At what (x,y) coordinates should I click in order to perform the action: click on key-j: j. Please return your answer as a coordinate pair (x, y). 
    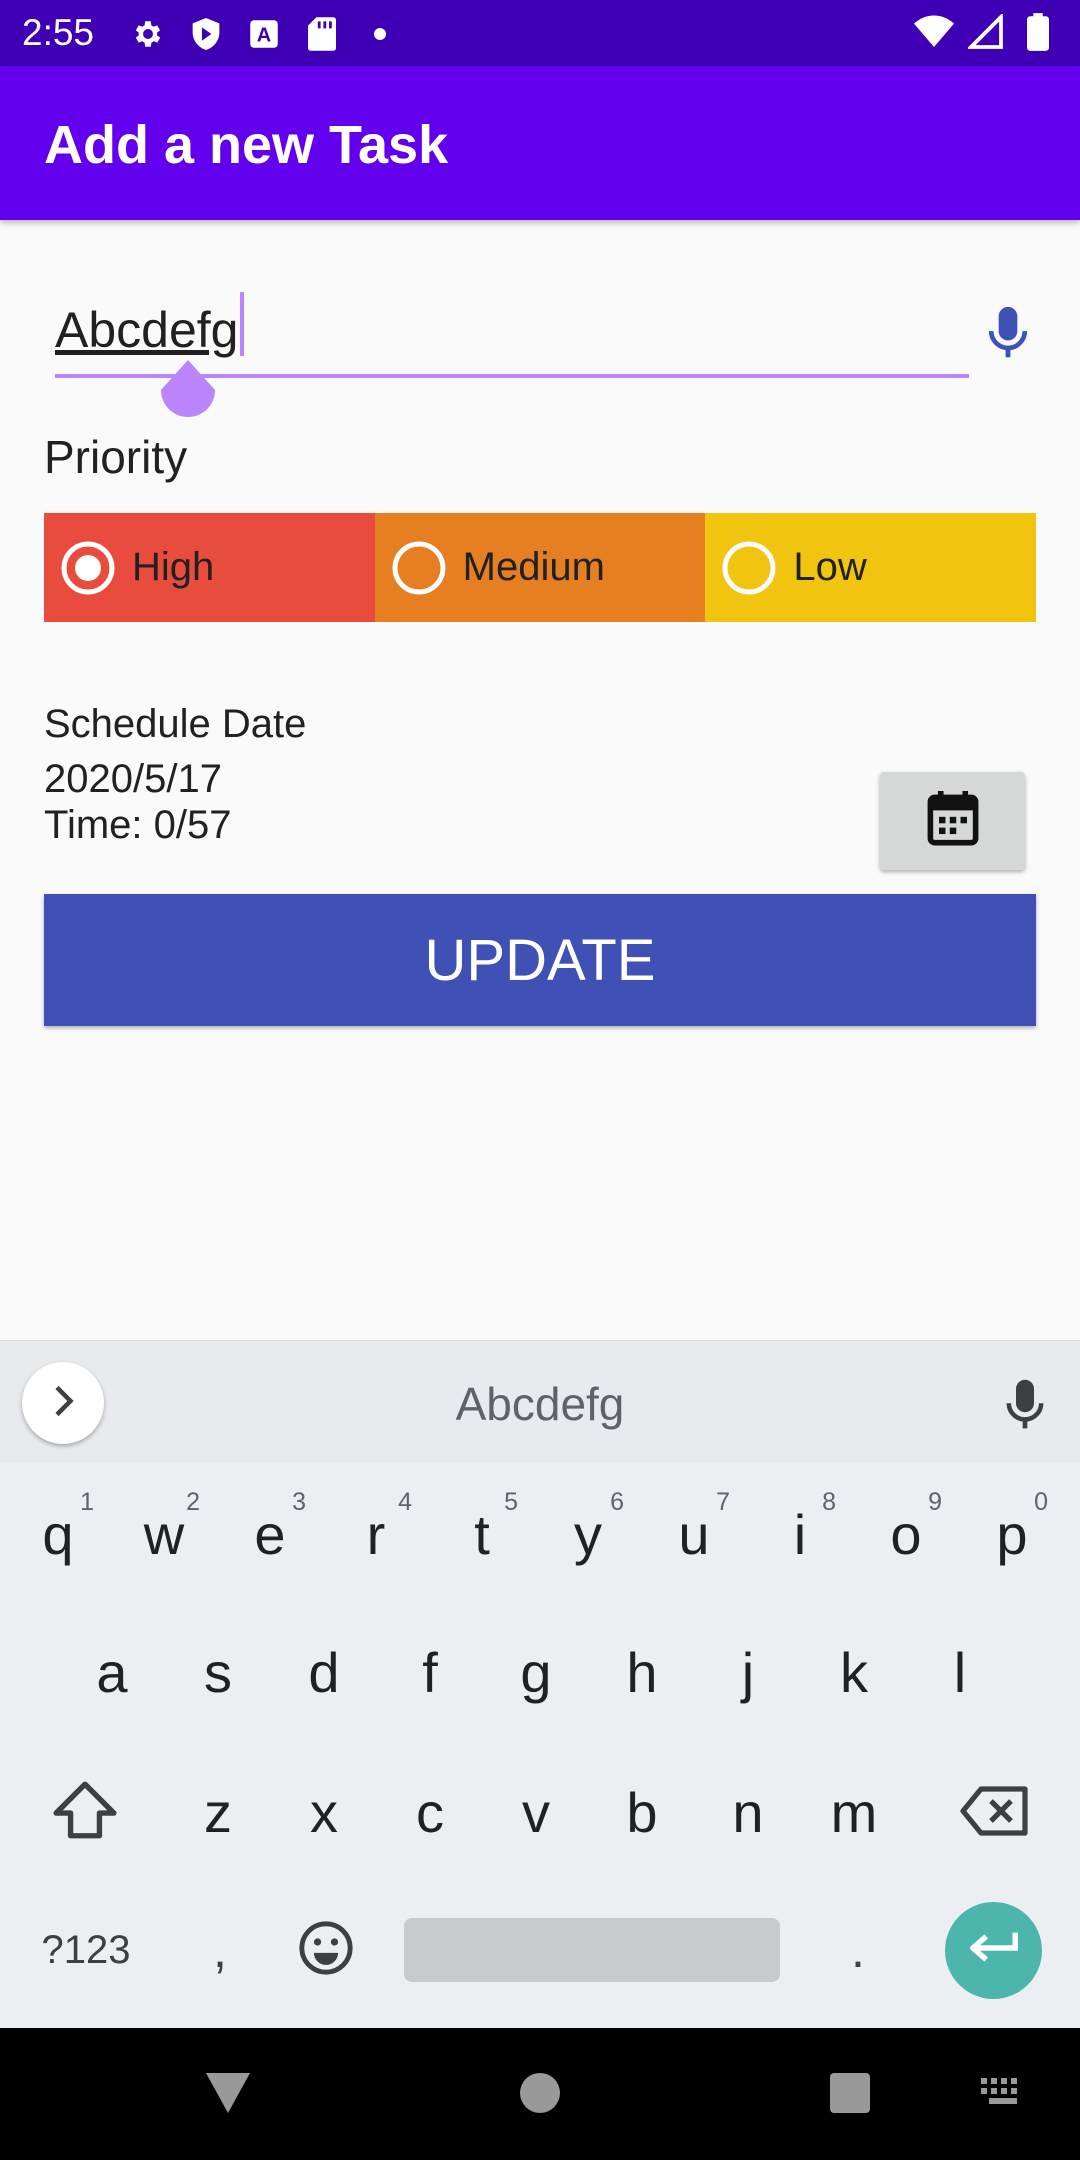
    Looking at the image, I should click on (748, 1673).